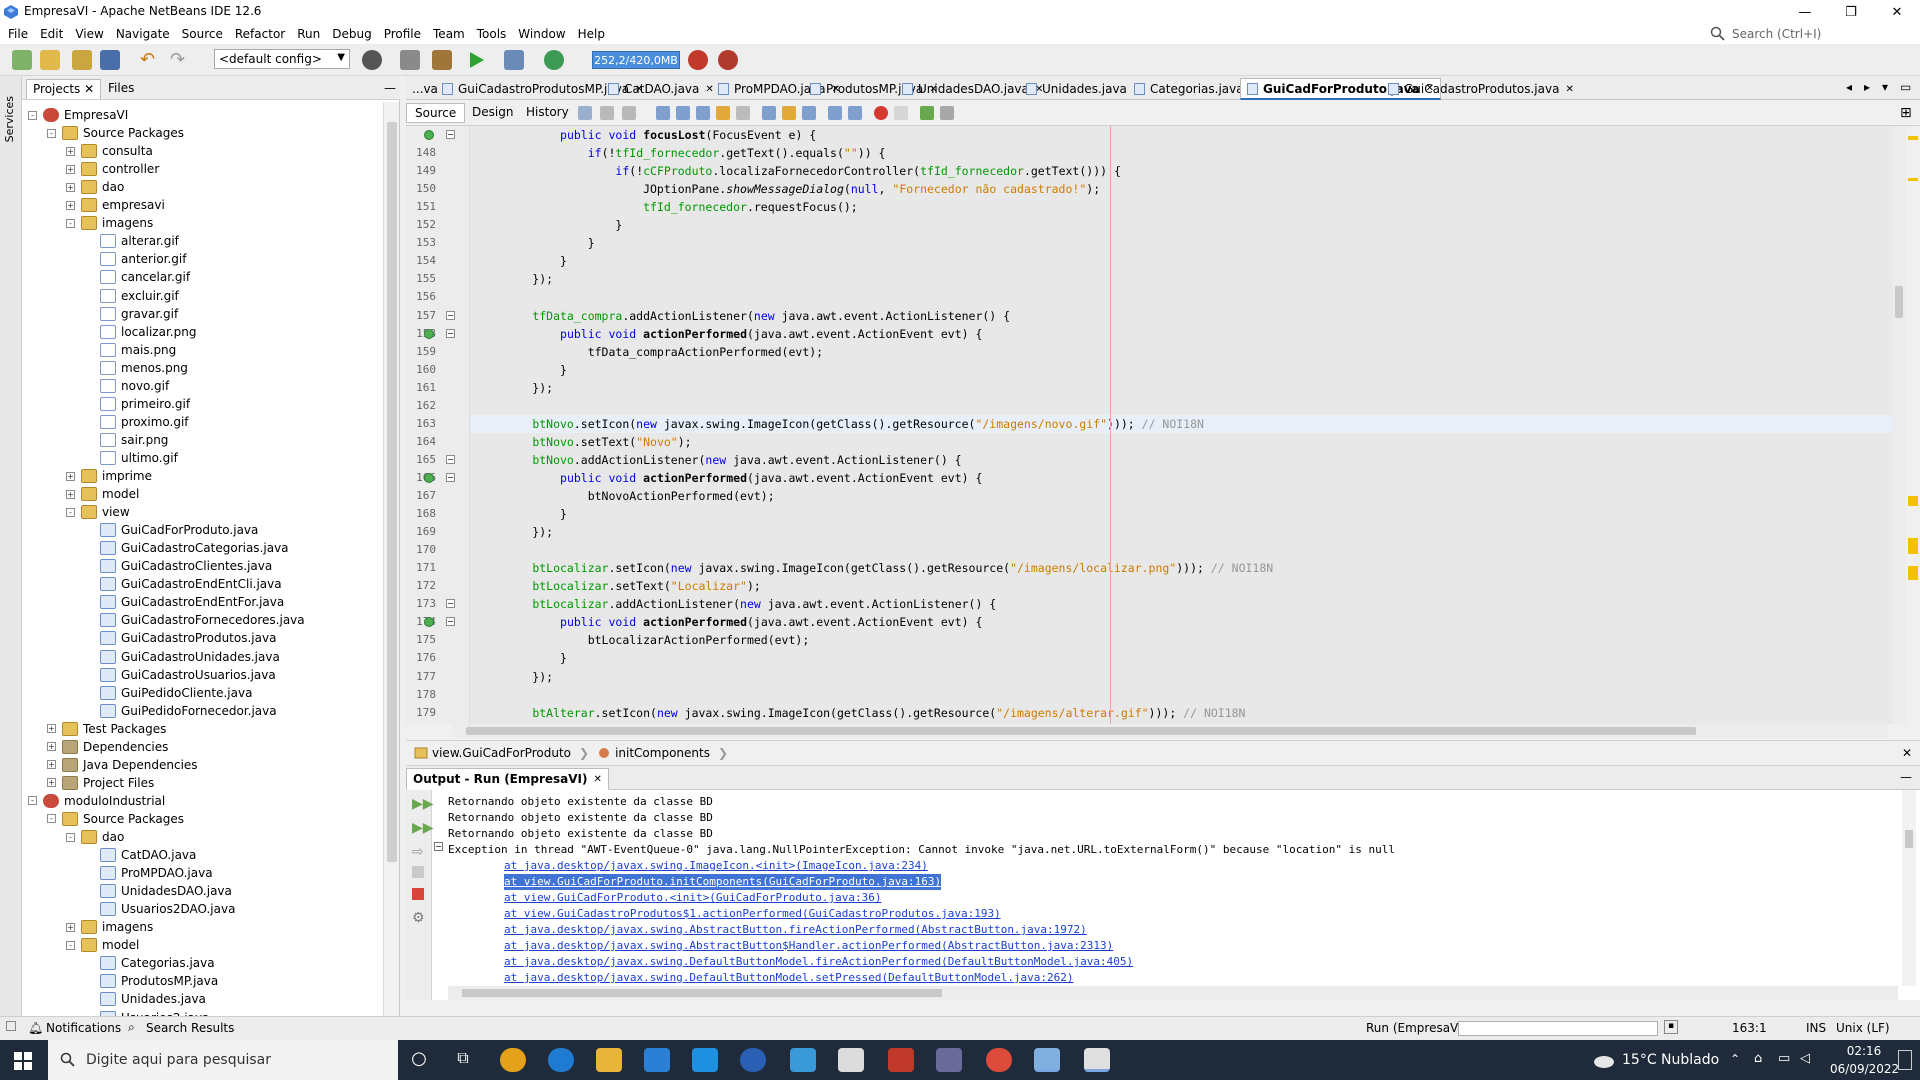 This screenshot has height=1080, width=1920. Describe the element at coordinates (22, 60) in the screenshot. I see `new-file-icon` at that location.